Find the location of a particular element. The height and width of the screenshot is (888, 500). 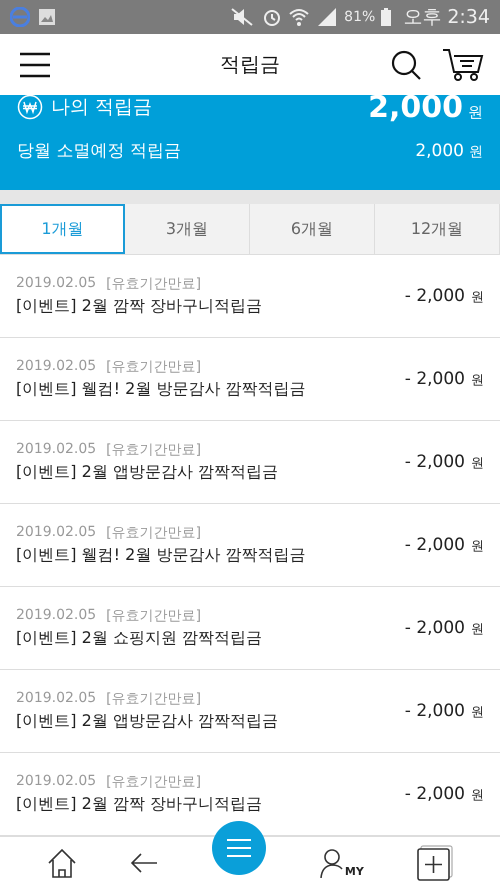

search-icon is located at coordinates (406, 64).